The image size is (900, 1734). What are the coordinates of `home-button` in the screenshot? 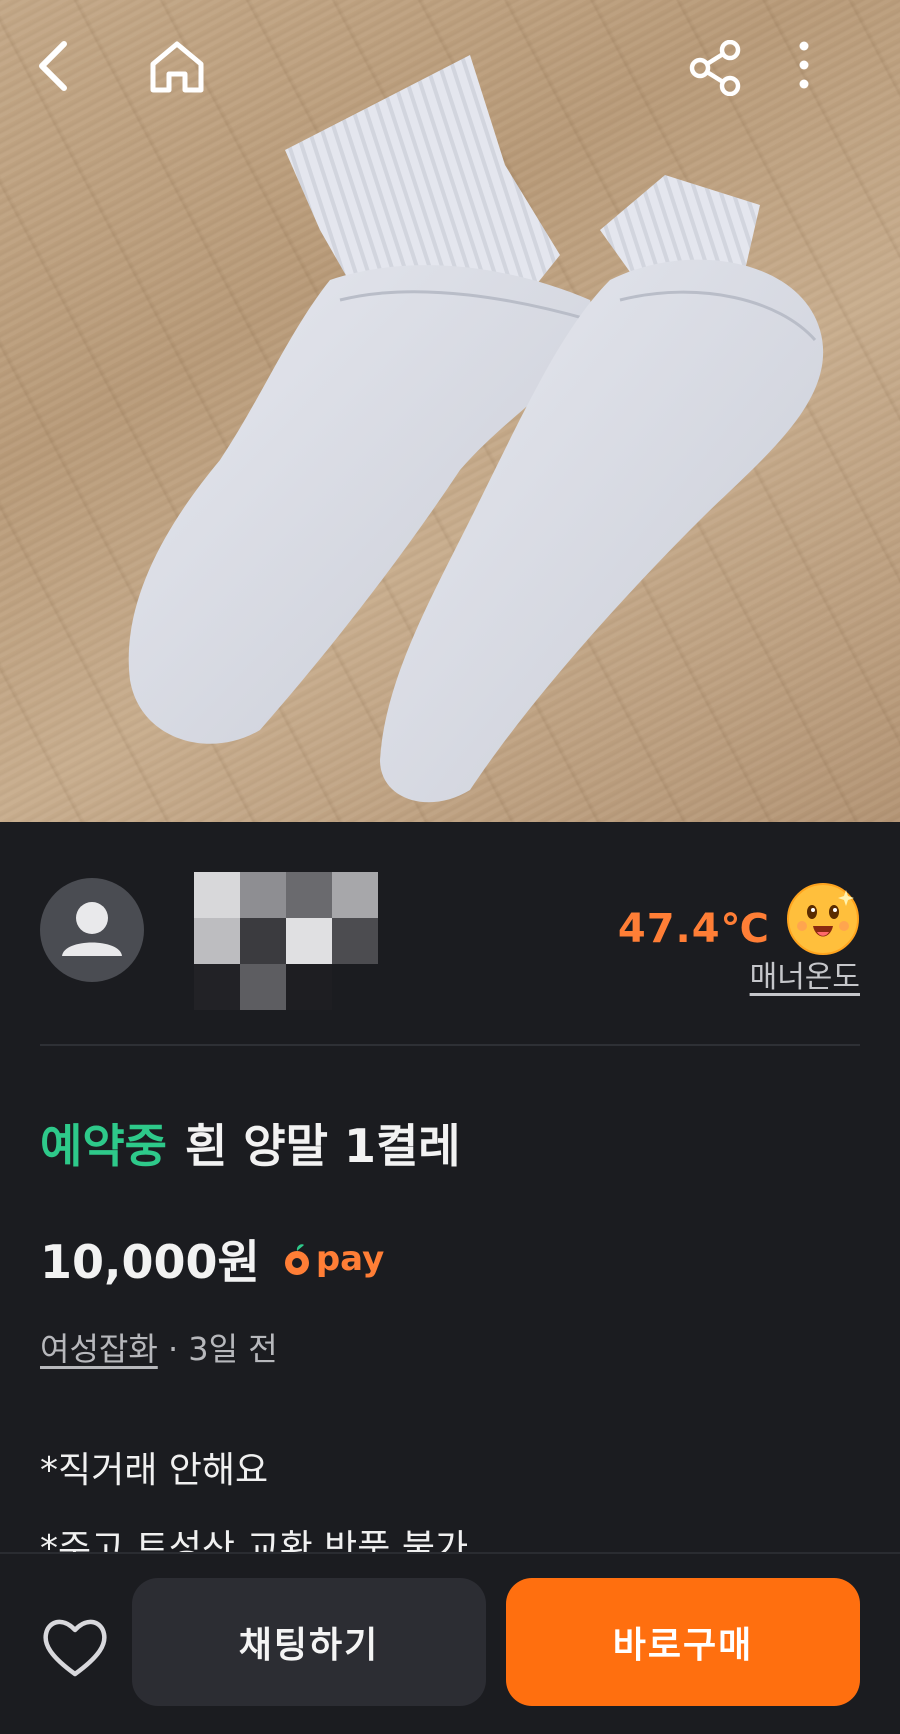 It's located at (180, 72).